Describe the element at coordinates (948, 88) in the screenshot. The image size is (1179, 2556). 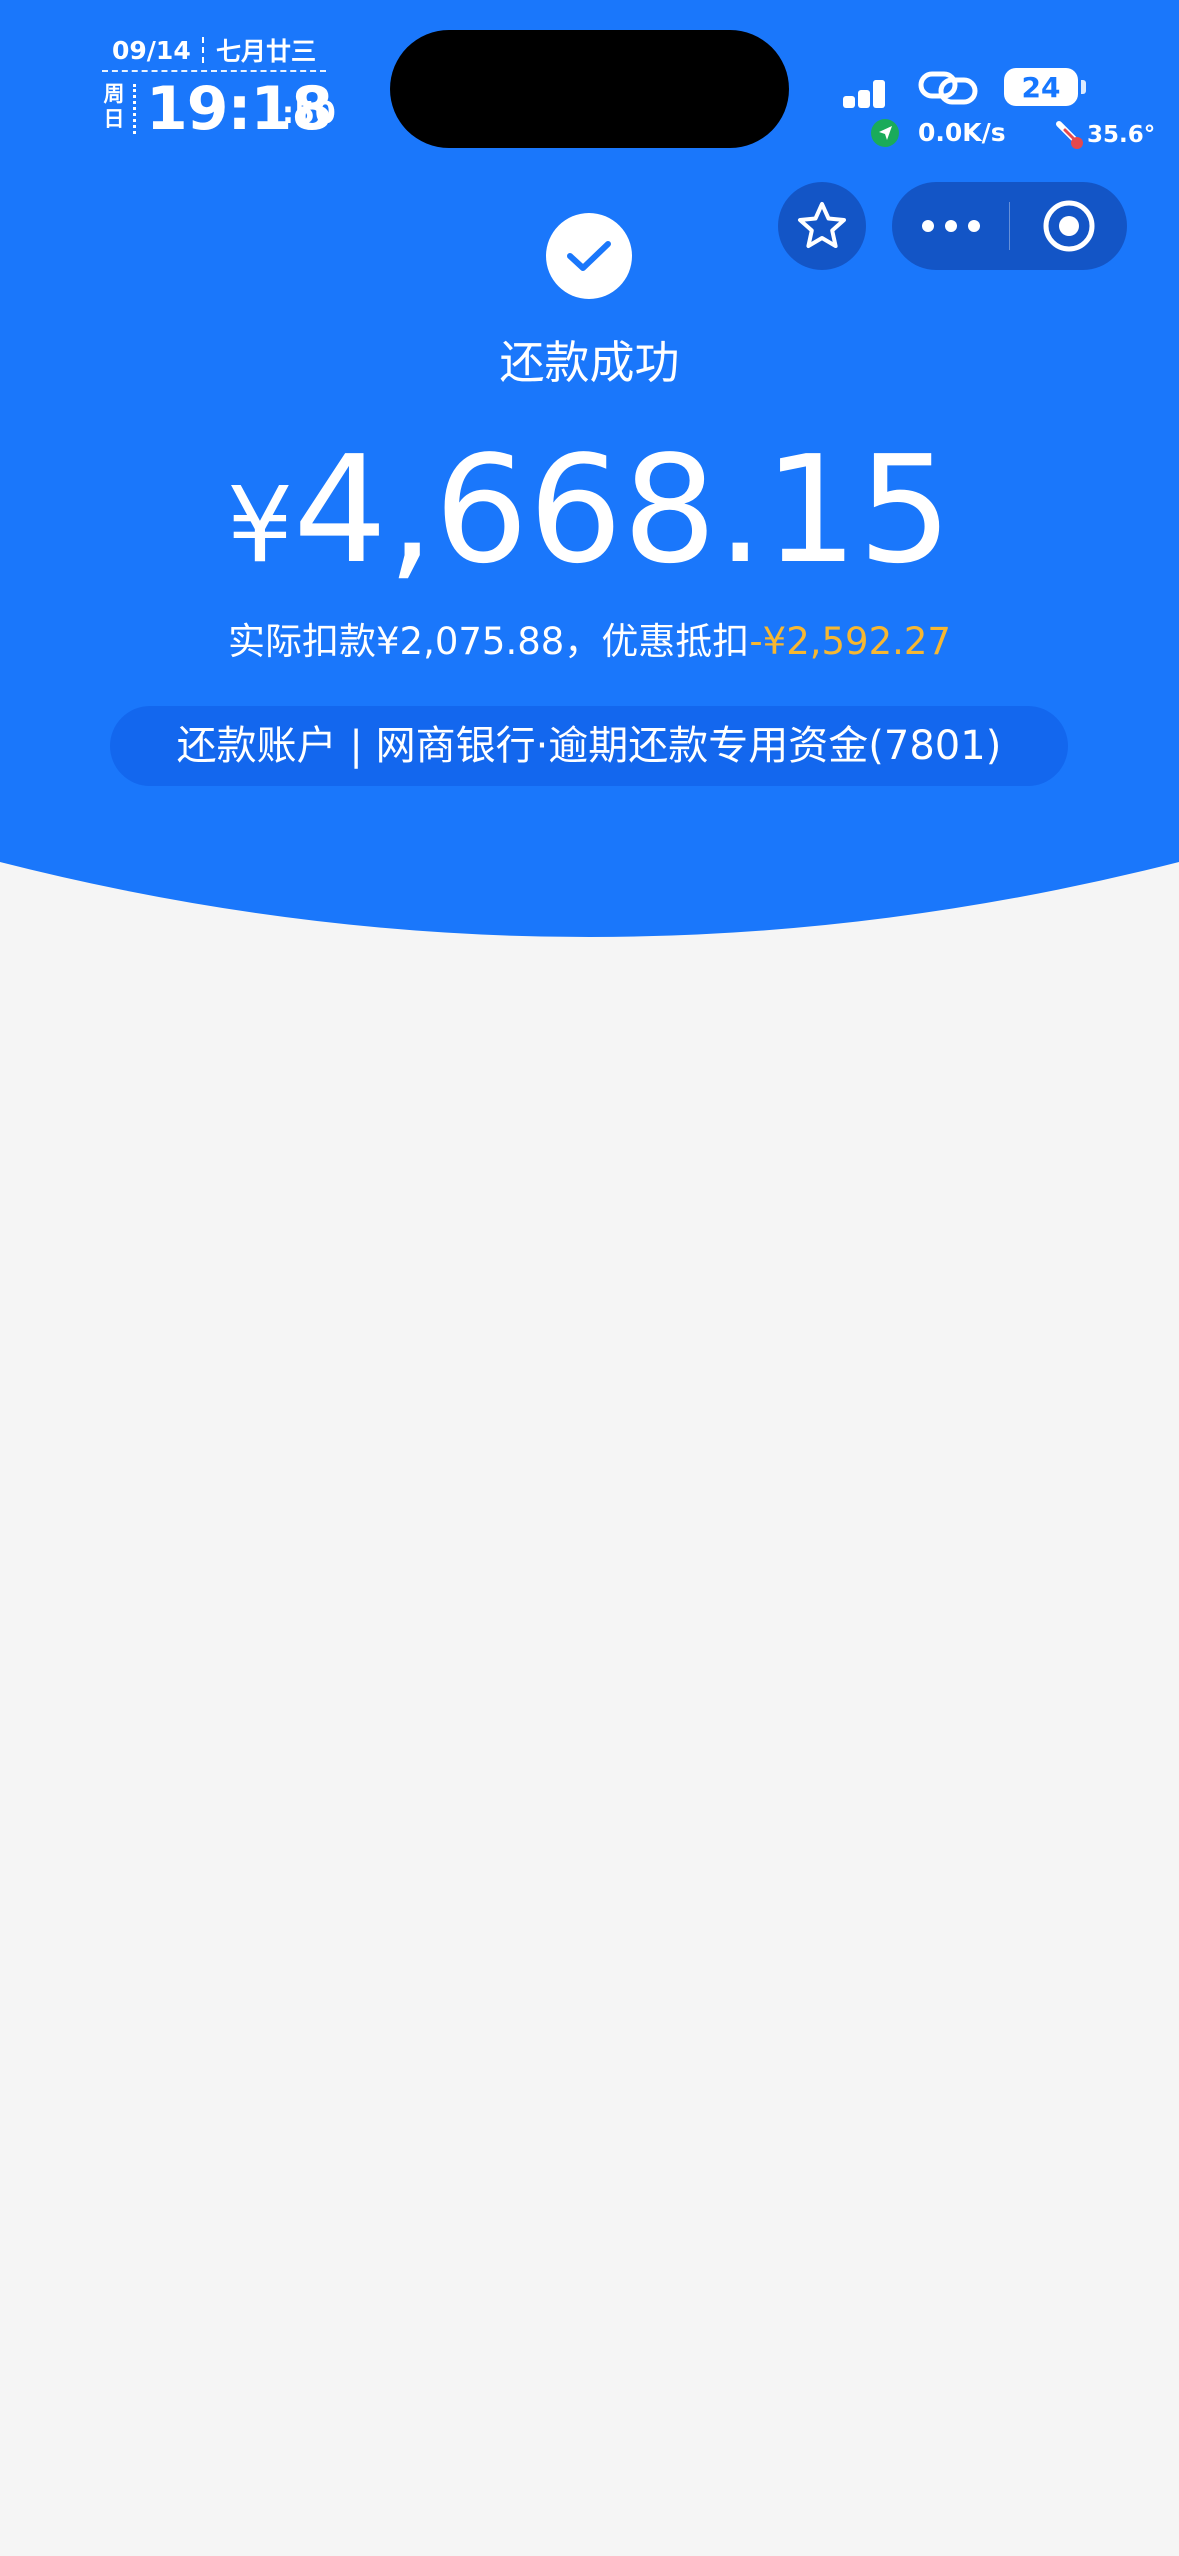
I see `link-icon` at that location.